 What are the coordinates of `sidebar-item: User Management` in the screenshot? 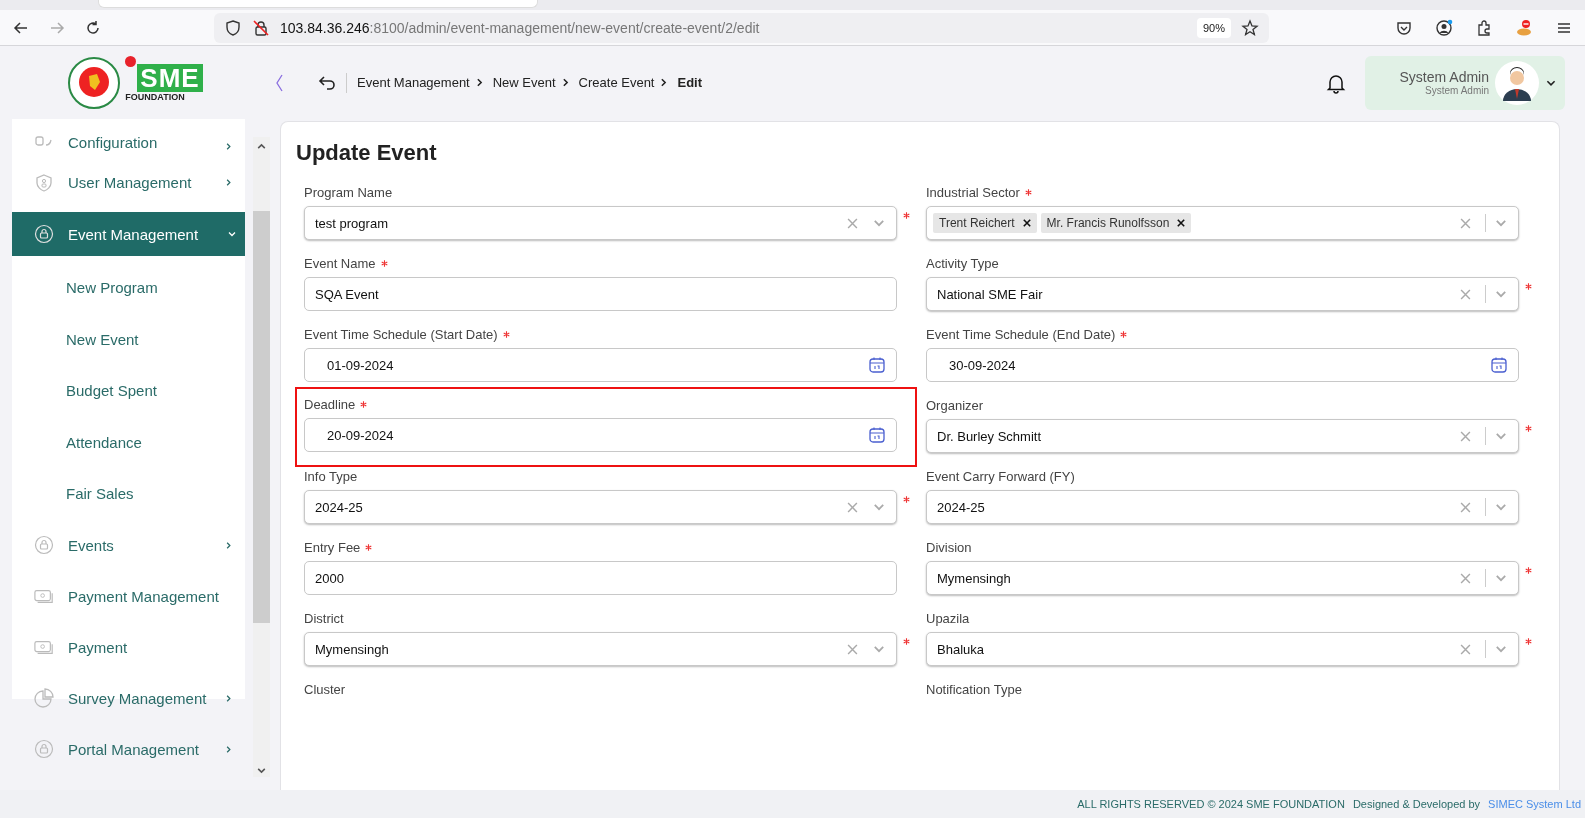 It's located at (128, 182).